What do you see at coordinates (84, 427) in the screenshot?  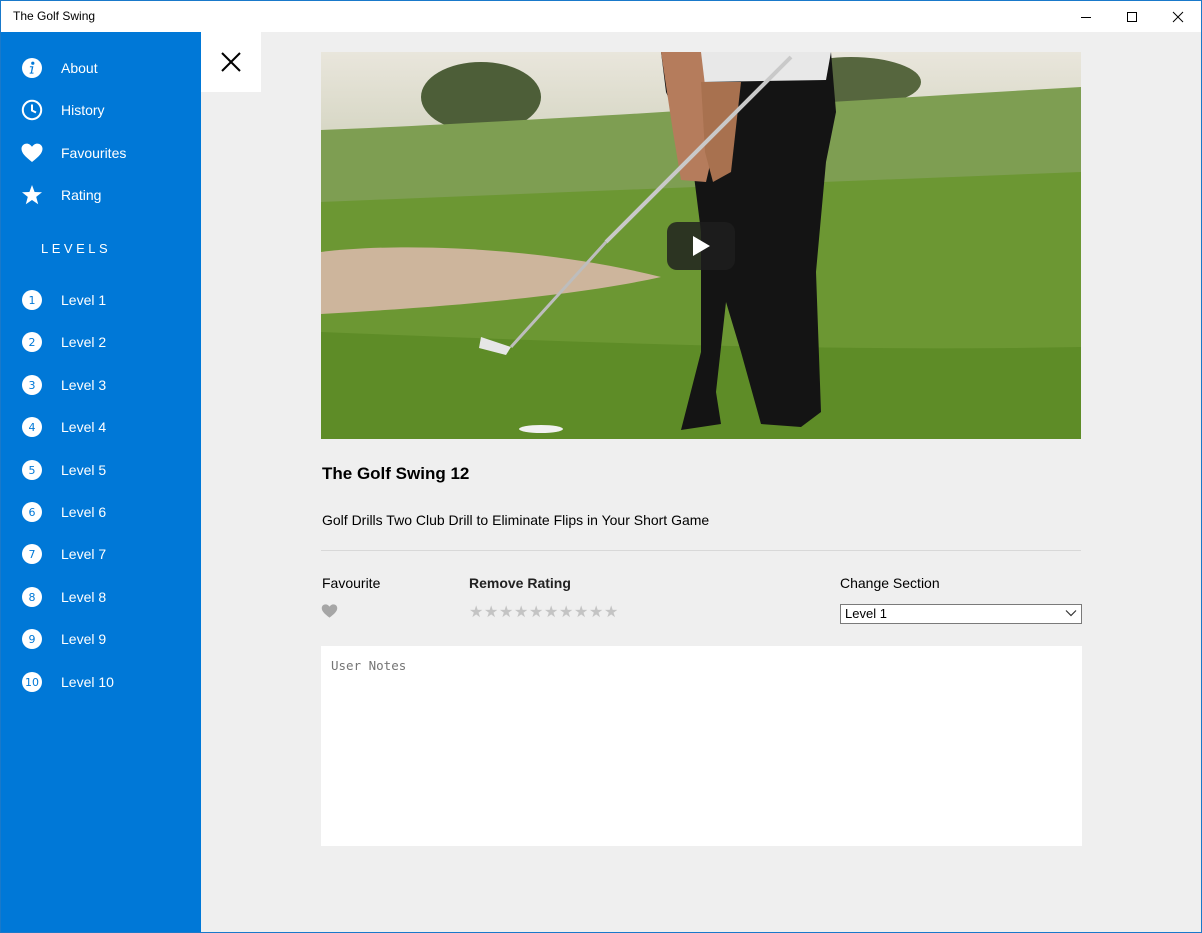 I see `sidebar-item-label: Level 4` at bounding box center [84, 427].